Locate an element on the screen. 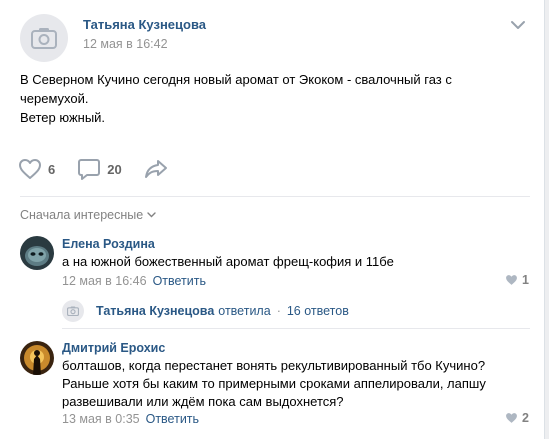 This screenshot has height=439, width=549. like-button: 6 is located at coordinates (36, 169).